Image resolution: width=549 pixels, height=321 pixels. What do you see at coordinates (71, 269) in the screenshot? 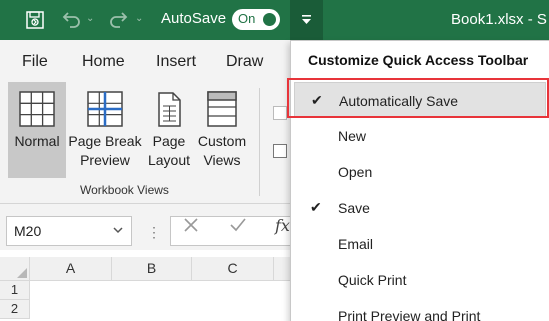
I see `column-header-a: A` at bounding box center [71, 269].